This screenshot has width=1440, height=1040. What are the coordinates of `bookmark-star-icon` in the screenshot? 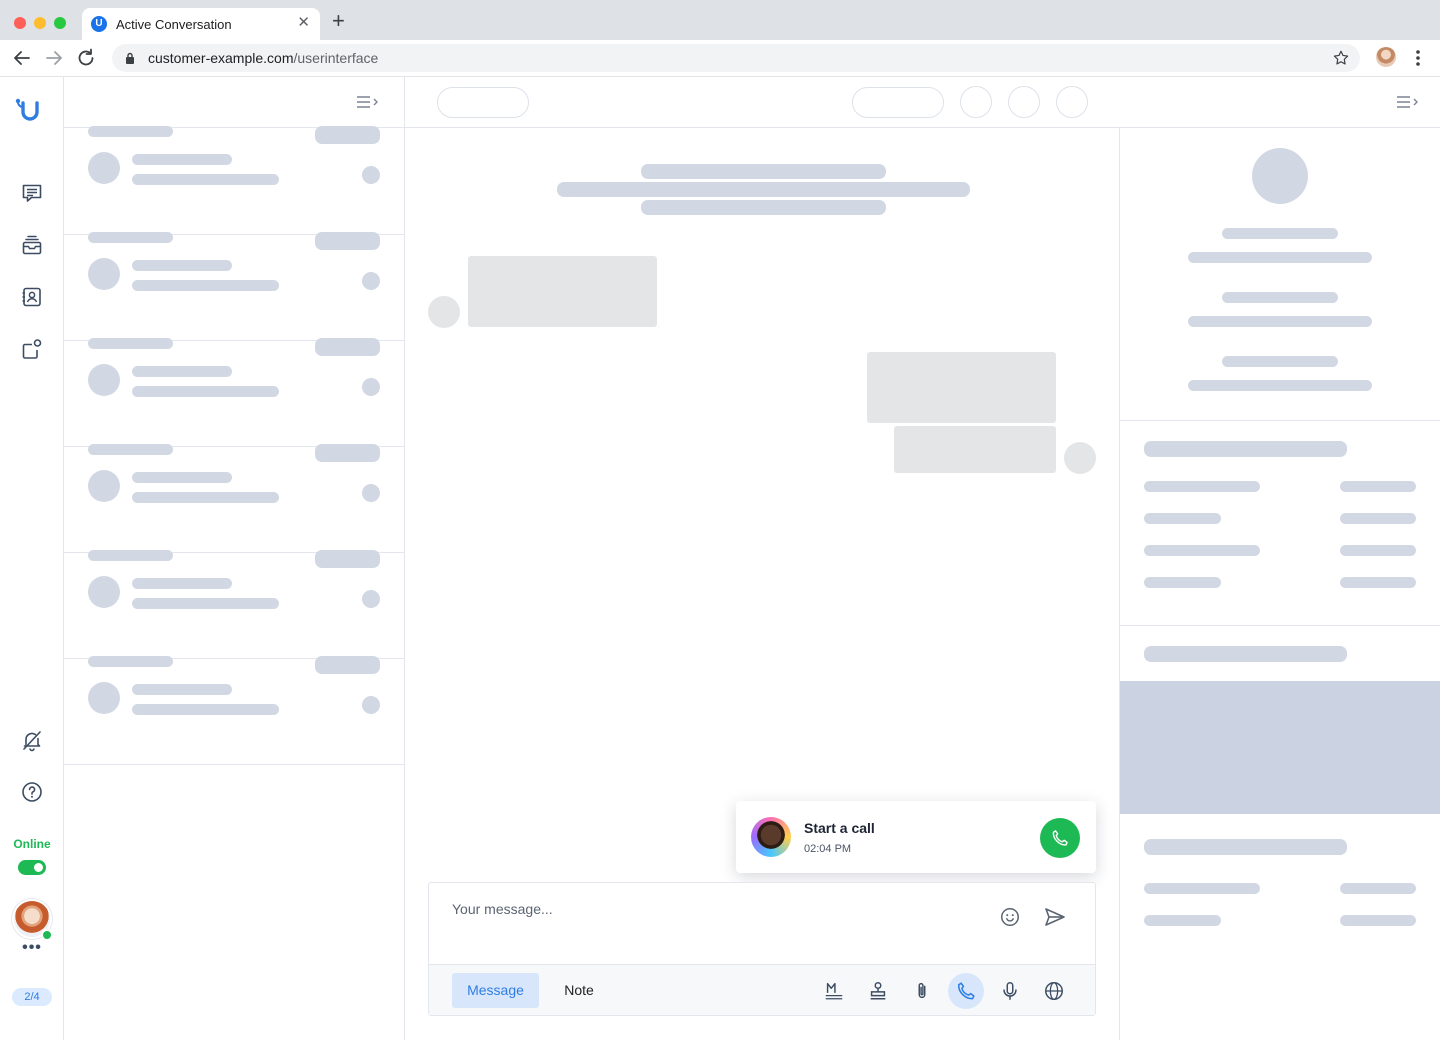 It's located at (1341, 58).